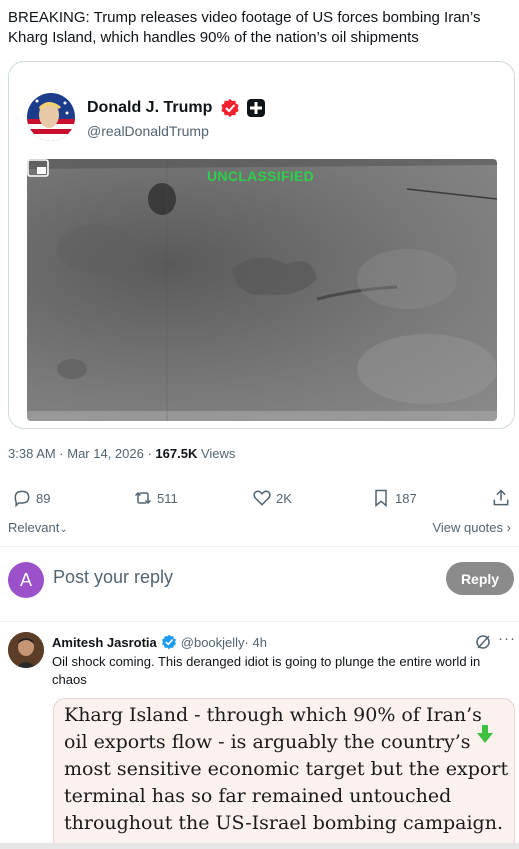 The image size is (519, 849). I want to click on sort-relevant-dropdown: Relevant⌄, so click(38, 527).